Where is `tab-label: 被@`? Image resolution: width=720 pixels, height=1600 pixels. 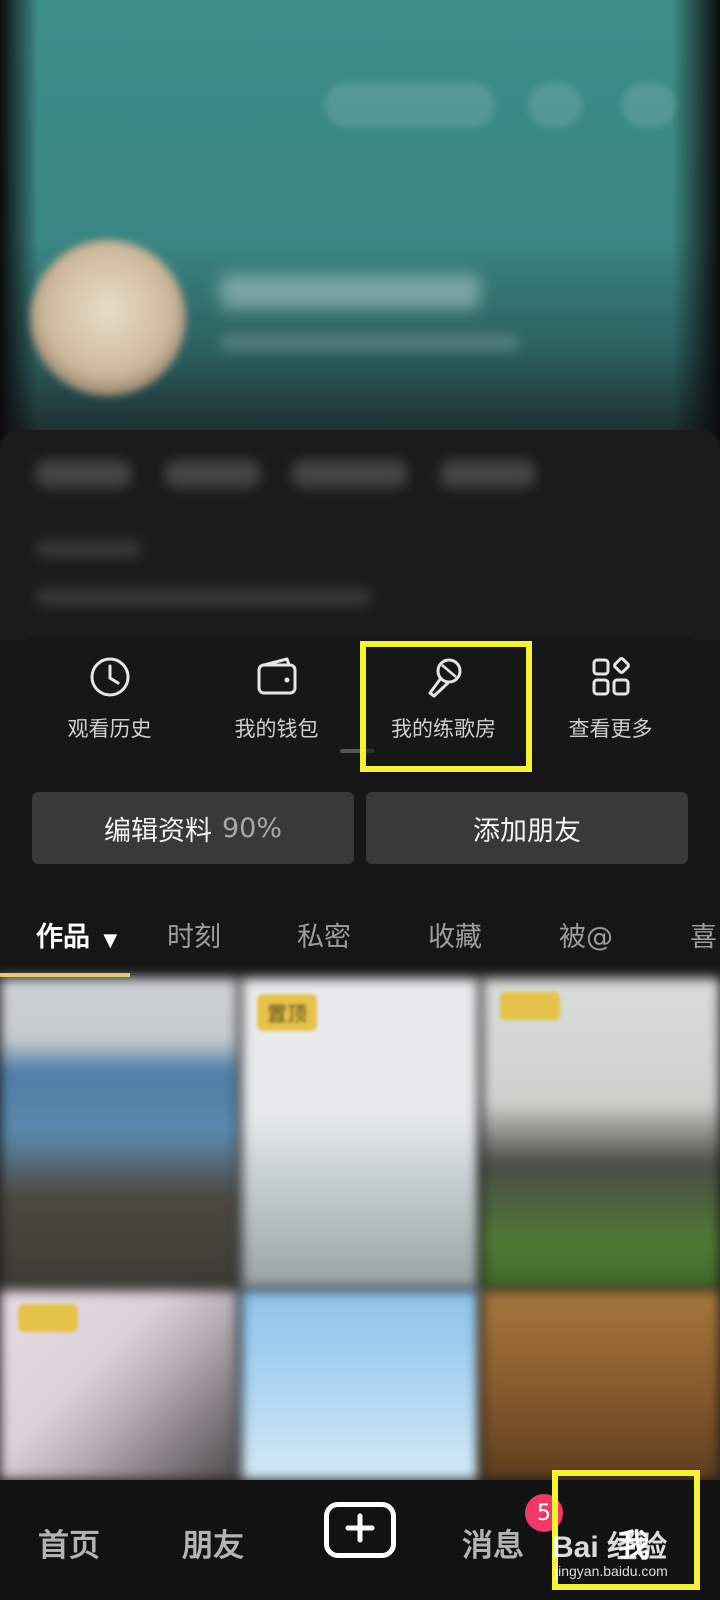
tab-label: 被@ is located at coordinates (586, 937).